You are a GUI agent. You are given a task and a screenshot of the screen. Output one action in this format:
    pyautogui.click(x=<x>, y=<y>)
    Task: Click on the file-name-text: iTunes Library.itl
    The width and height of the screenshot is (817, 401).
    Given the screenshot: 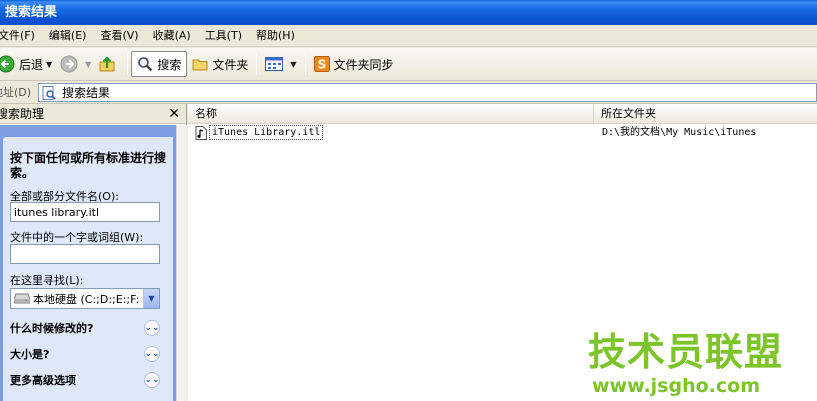 What is the action you would take?
    pyautogui.click(x=266, y=132)
    